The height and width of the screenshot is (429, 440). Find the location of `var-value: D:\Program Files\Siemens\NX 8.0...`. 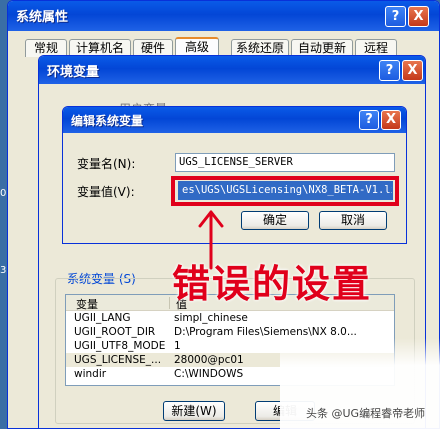

var-value: D:\Program Files\Siemens\NX 8.0... is located at coordinates (265, 332).